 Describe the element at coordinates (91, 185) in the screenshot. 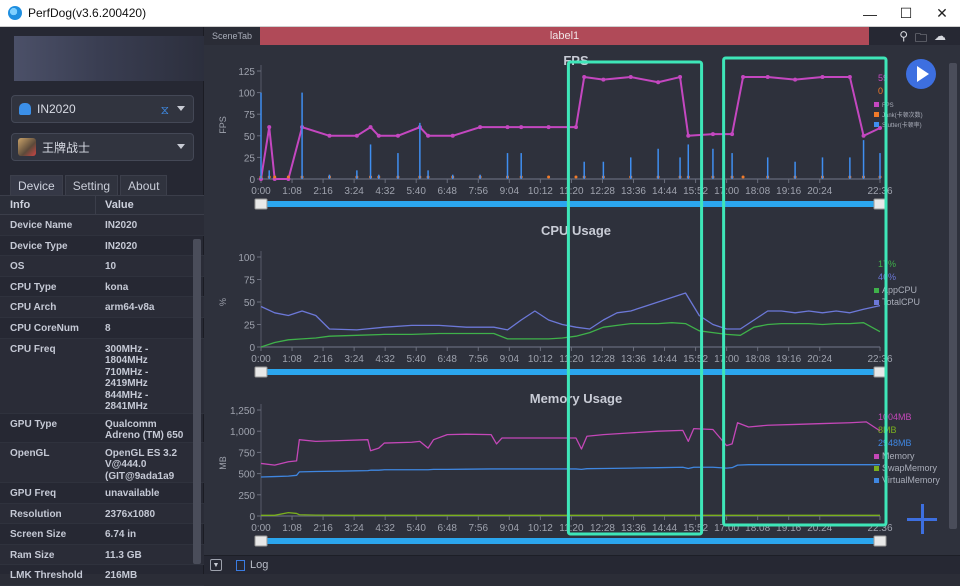

I see `tab-setting: Setting` at that location.